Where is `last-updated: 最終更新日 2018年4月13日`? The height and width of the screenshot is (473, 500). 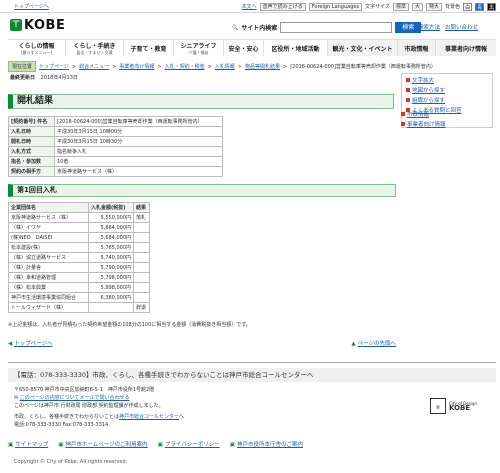
last-updated: 最終更新日 2018年4月13日 is located at coordinates (44, 77).